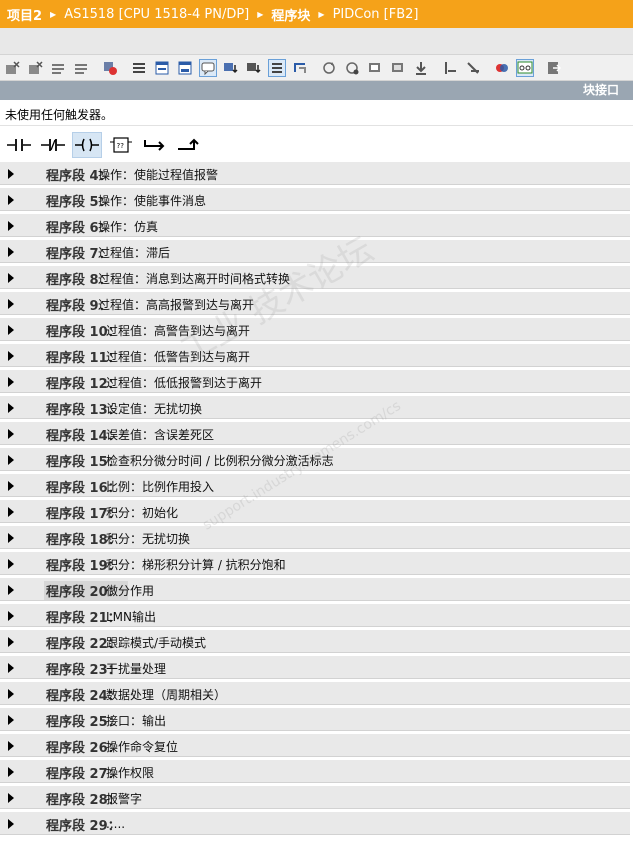  What do you see at coordinates (290, 14) in the screenshot?
I see `breadcrumb-program-blocks: 程序块` at bounding box center [290, 14].